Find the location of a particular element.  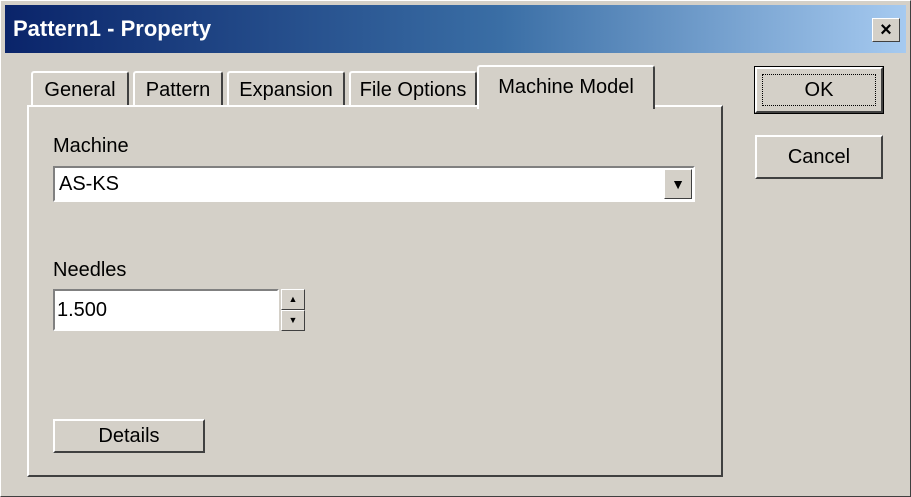

window-title: Pattern1 - Property is located at coordinates (112, 28).